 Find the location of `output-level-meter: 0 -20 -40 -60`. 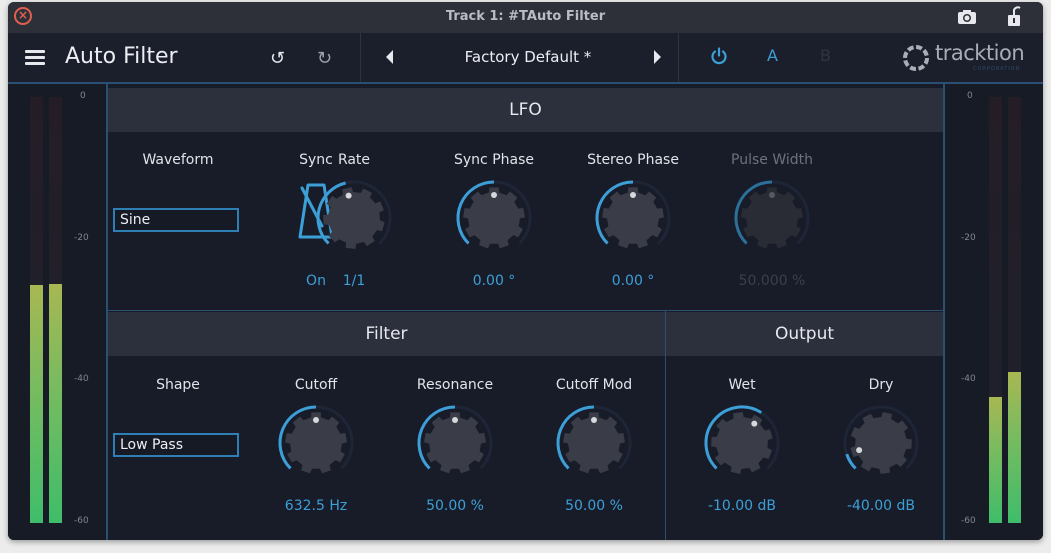

output-level-meter: 0 -20 -40 -60 is located at coordinates (993, 312).